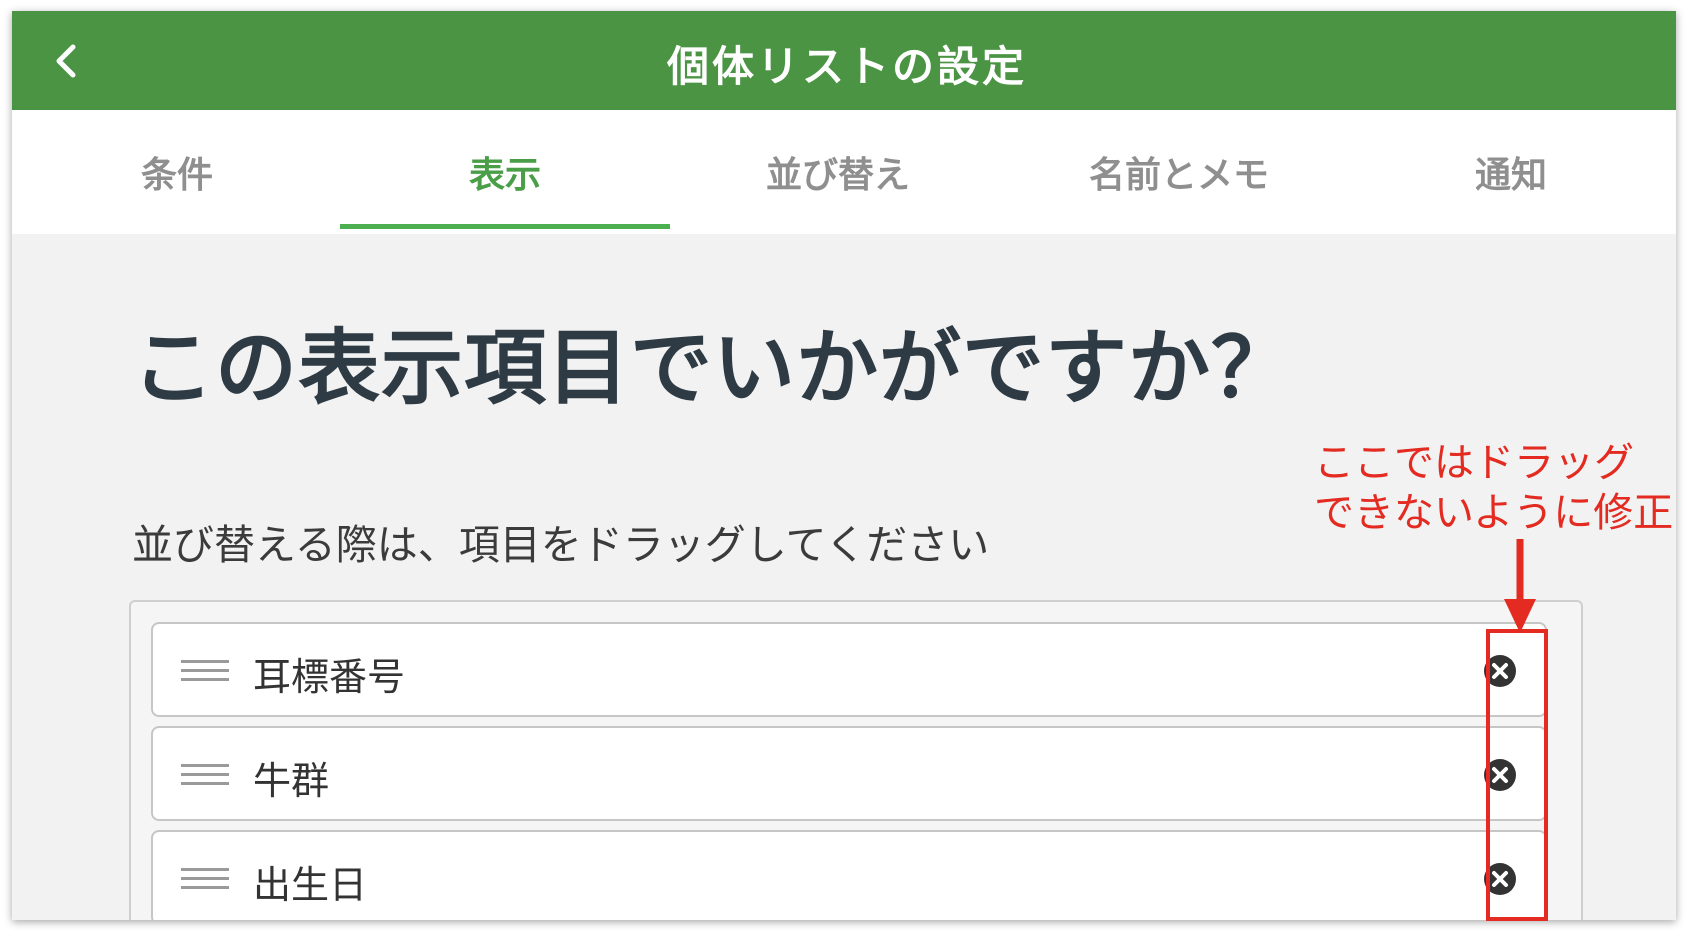 The width and height of the screenshot is (1688, 936). I want to click on tab-name-memo: 名前とメモ, so click(1179, 172).